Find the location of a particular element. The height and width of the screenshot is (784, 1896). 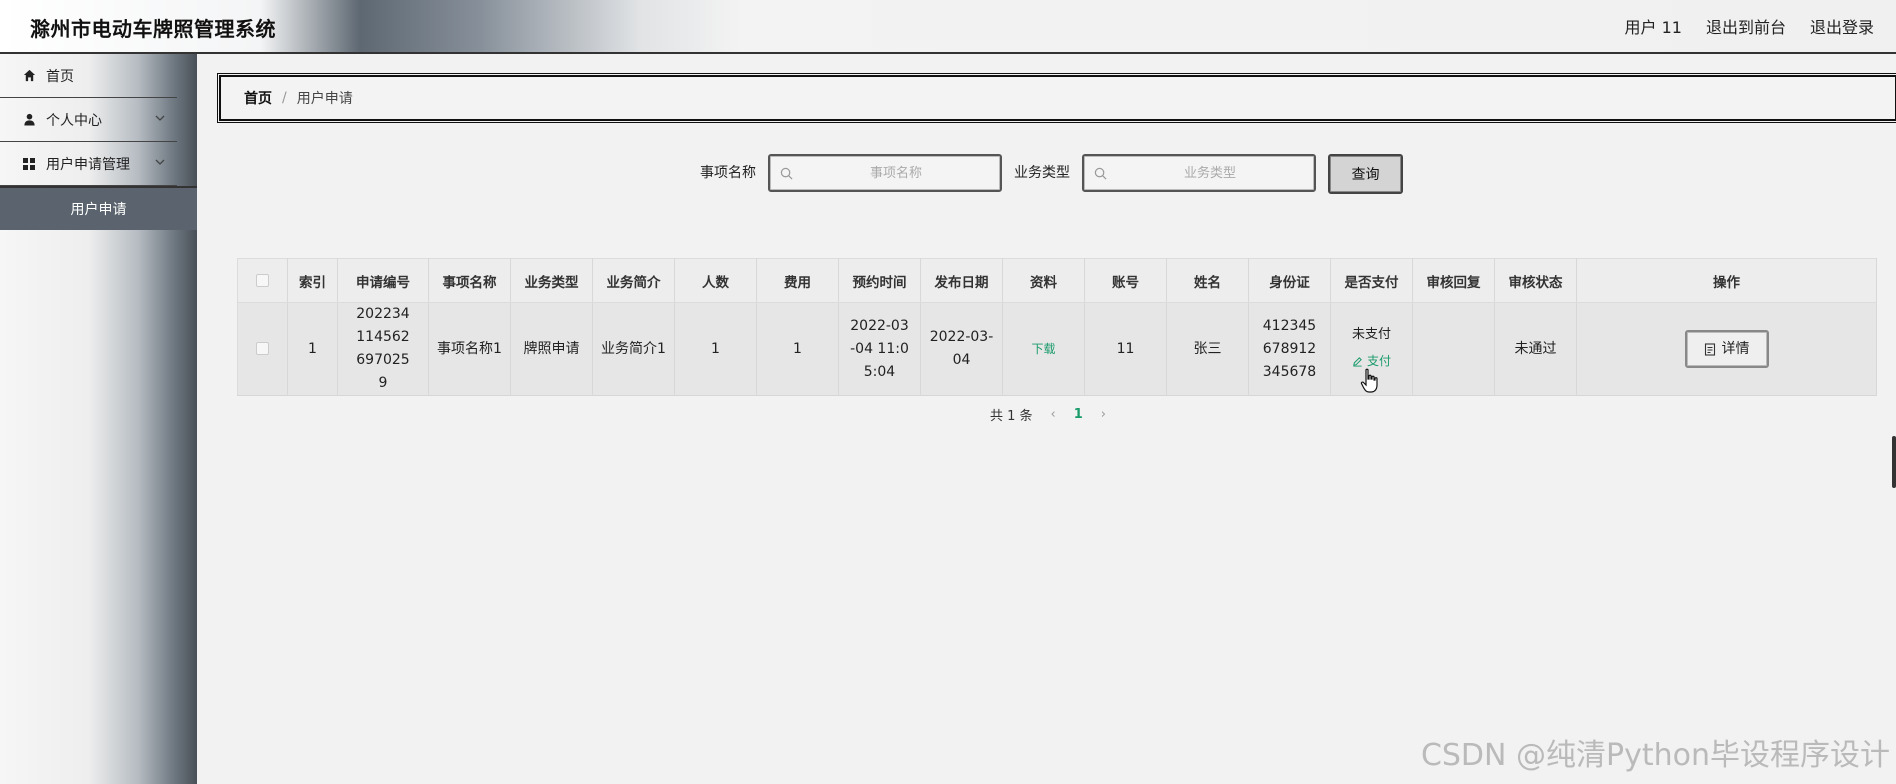

column-header: 账号 is located at coordinates (1125, 280).